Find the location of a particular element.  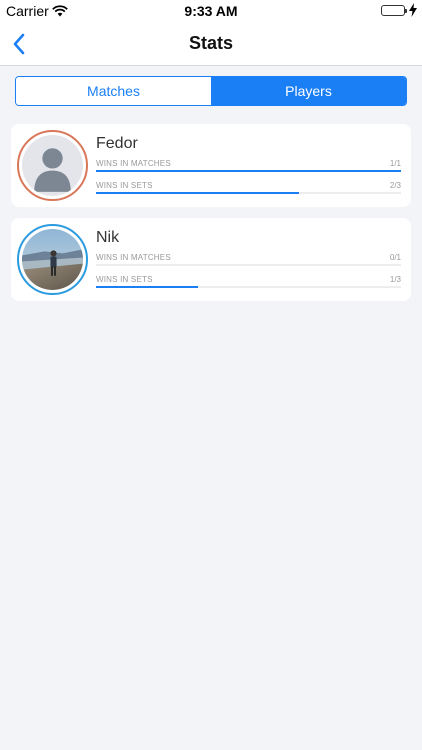

tab-matches: Matches is located at coordinates (113, 91).